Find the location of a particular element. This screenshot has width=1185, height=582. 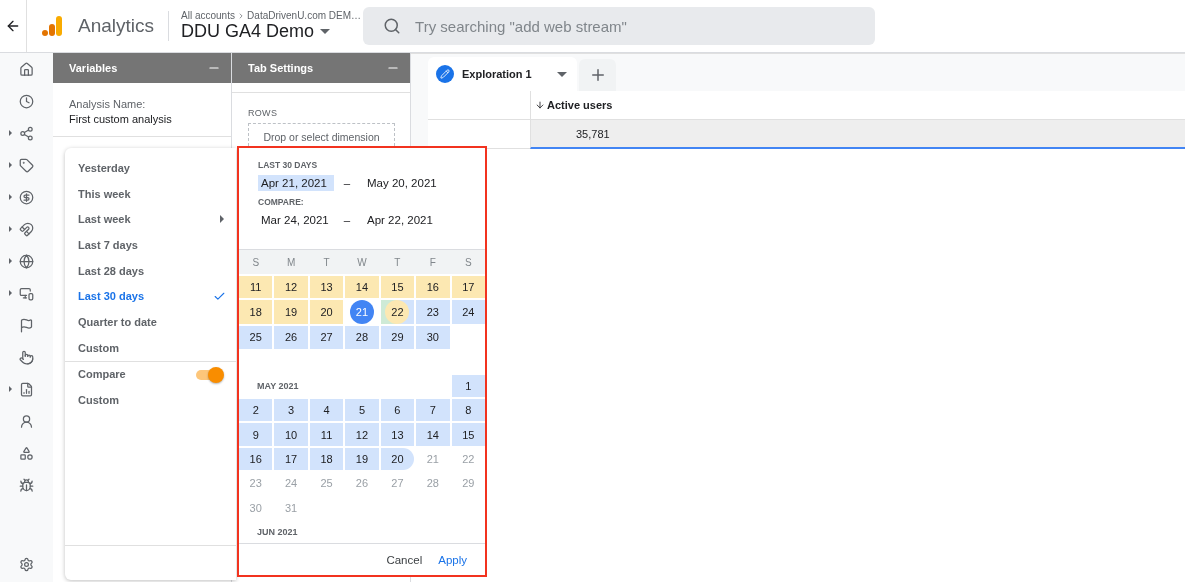

panel-title: Tab Settings is located at coordinates (281, 68).